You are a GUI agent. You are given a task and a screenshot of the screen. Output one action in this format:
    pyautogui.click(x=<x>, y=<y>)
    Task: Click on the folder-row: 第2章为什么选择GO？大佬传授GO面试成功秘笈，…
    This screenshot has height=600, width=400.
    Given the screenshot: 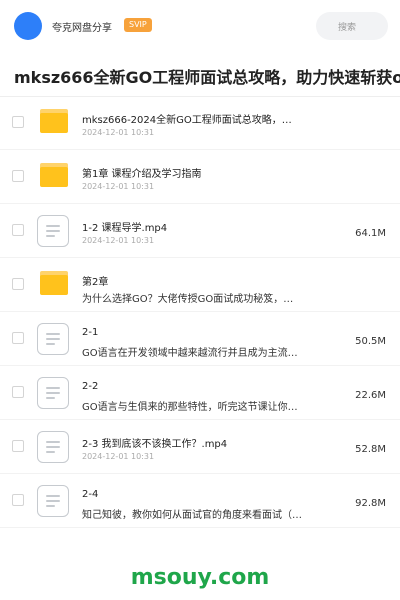 What is the action you would take?
    pyautogui.click(x=200, y=285)
    